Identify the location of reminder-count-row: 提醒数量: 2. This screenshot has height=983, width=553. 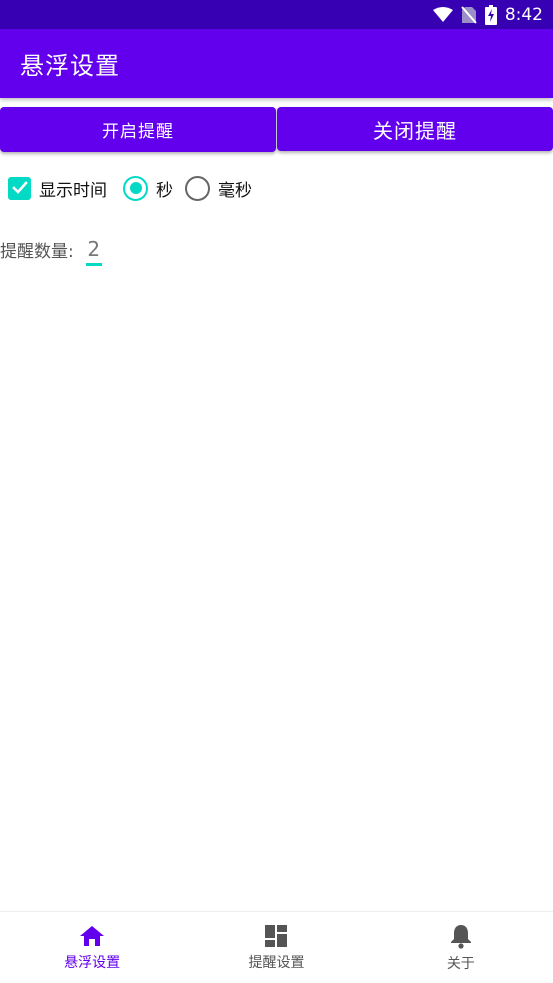
(51, 249).